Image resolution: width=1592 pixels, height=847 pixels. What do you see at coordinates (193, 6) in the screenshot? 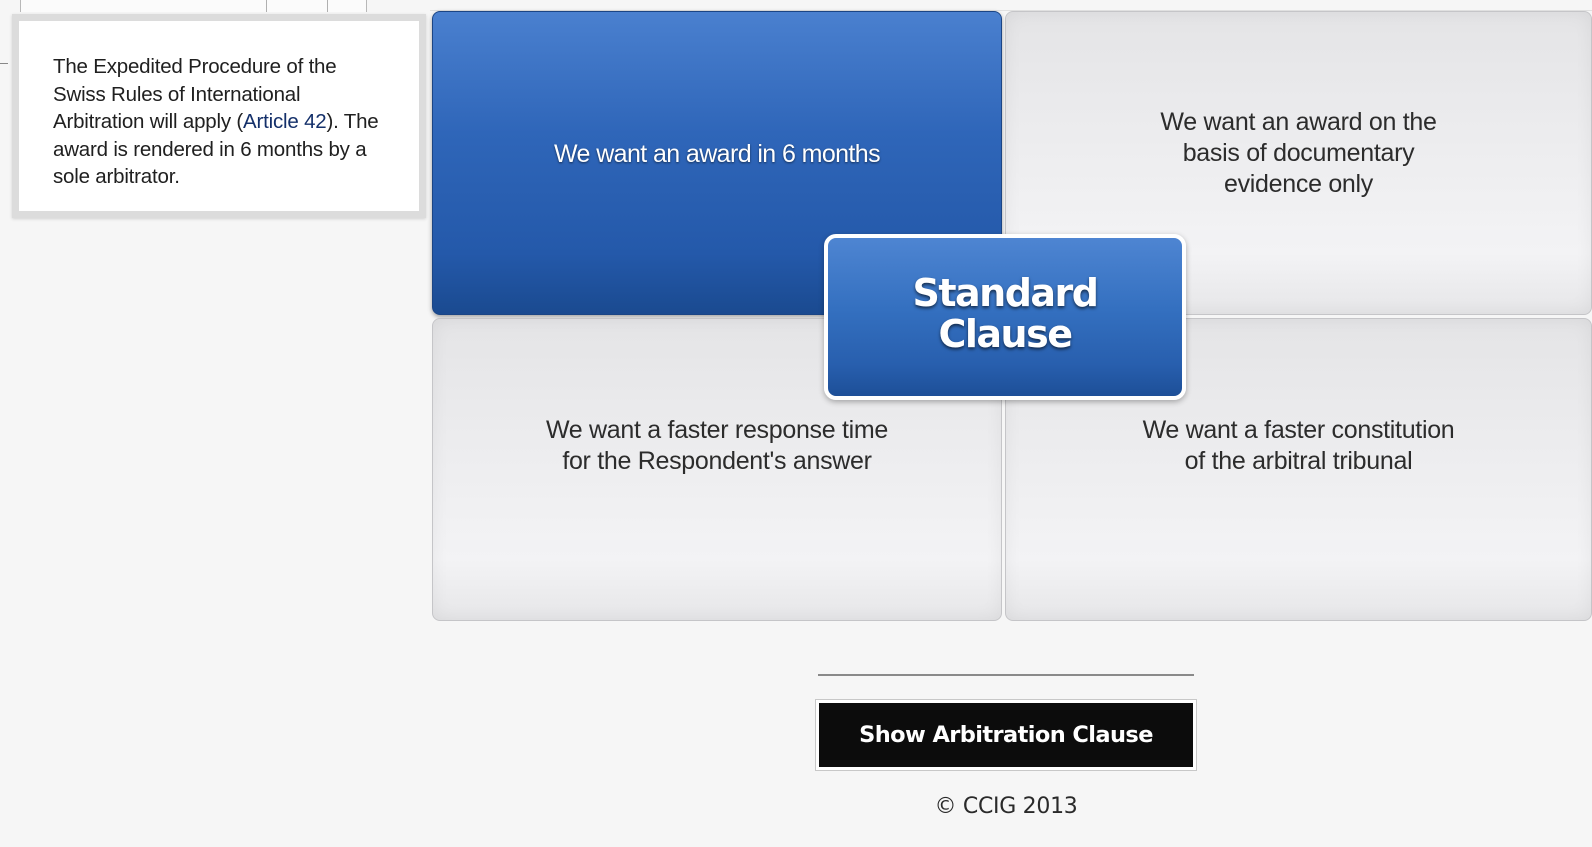
I see `cropped-toolbar-remnant` at bounding box center [193, 6].